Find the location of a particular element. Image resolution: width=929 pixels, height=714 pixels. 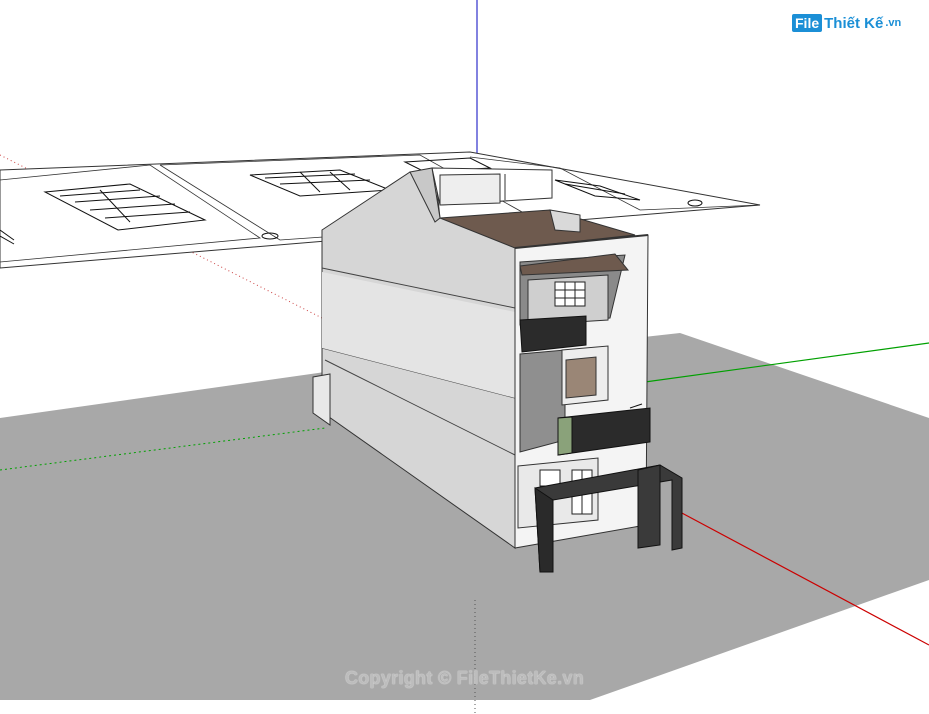

filethietke-logo: File Thiết Kế .vn is located at coordinates (846, 23).